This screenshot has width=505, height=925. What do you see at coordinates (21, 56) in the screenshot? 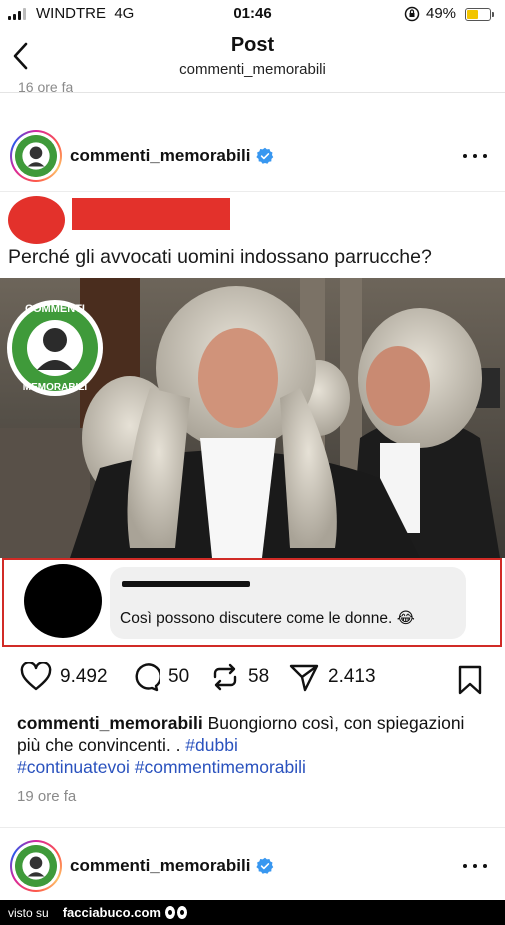
I see `chevron-left-icon` at bounding box center [21, 56].